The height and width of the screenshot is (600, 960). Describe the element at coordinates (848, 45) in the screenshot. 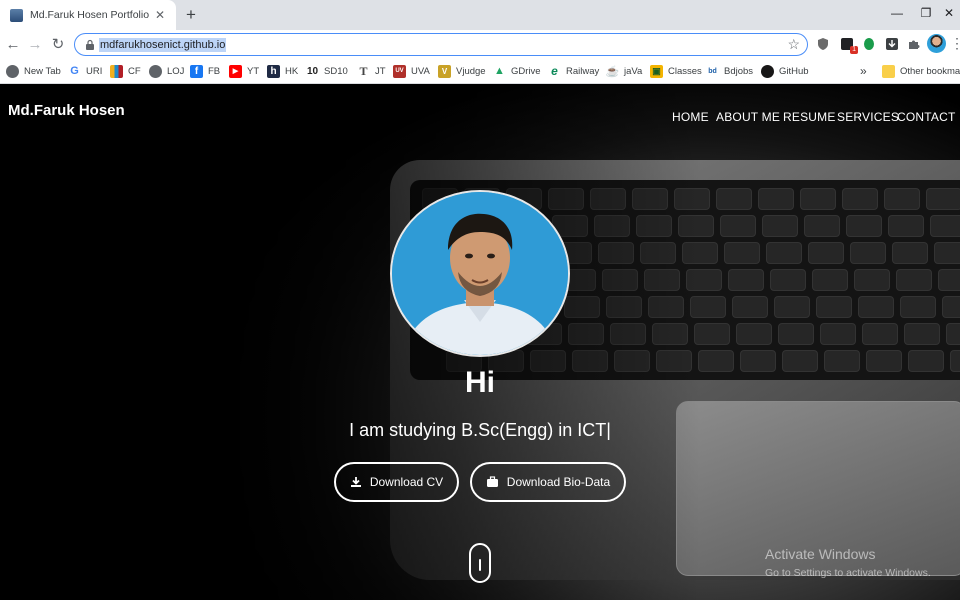

I see `extension-badge-icon: 1` at that location.